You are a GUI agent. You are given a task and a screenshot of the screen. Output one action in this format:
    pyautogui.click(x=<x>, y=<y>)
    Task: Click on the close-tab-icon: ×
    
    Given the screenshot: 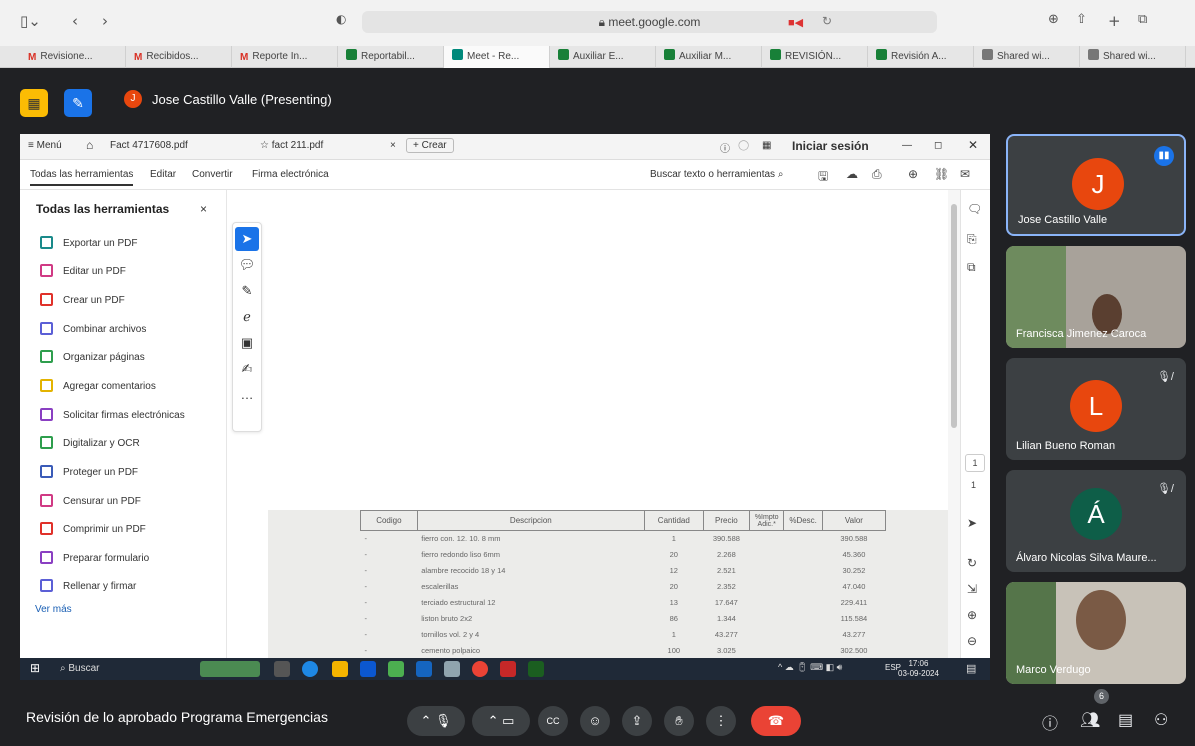 What is the action you would take?
    pyautogui.click(x=393, y=145)
    